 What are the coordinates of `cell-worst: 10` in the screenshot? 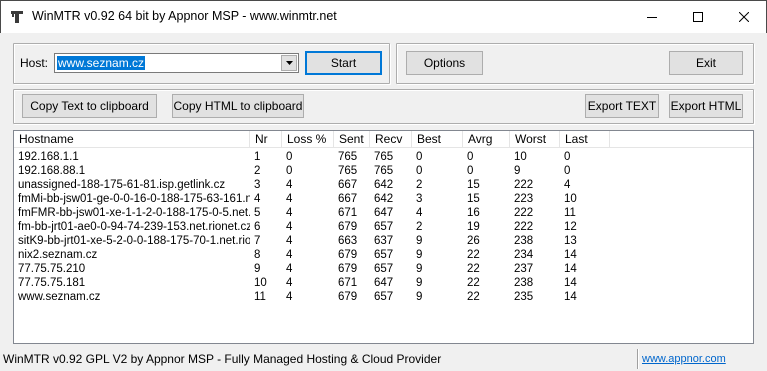 It's located at (520, 157).